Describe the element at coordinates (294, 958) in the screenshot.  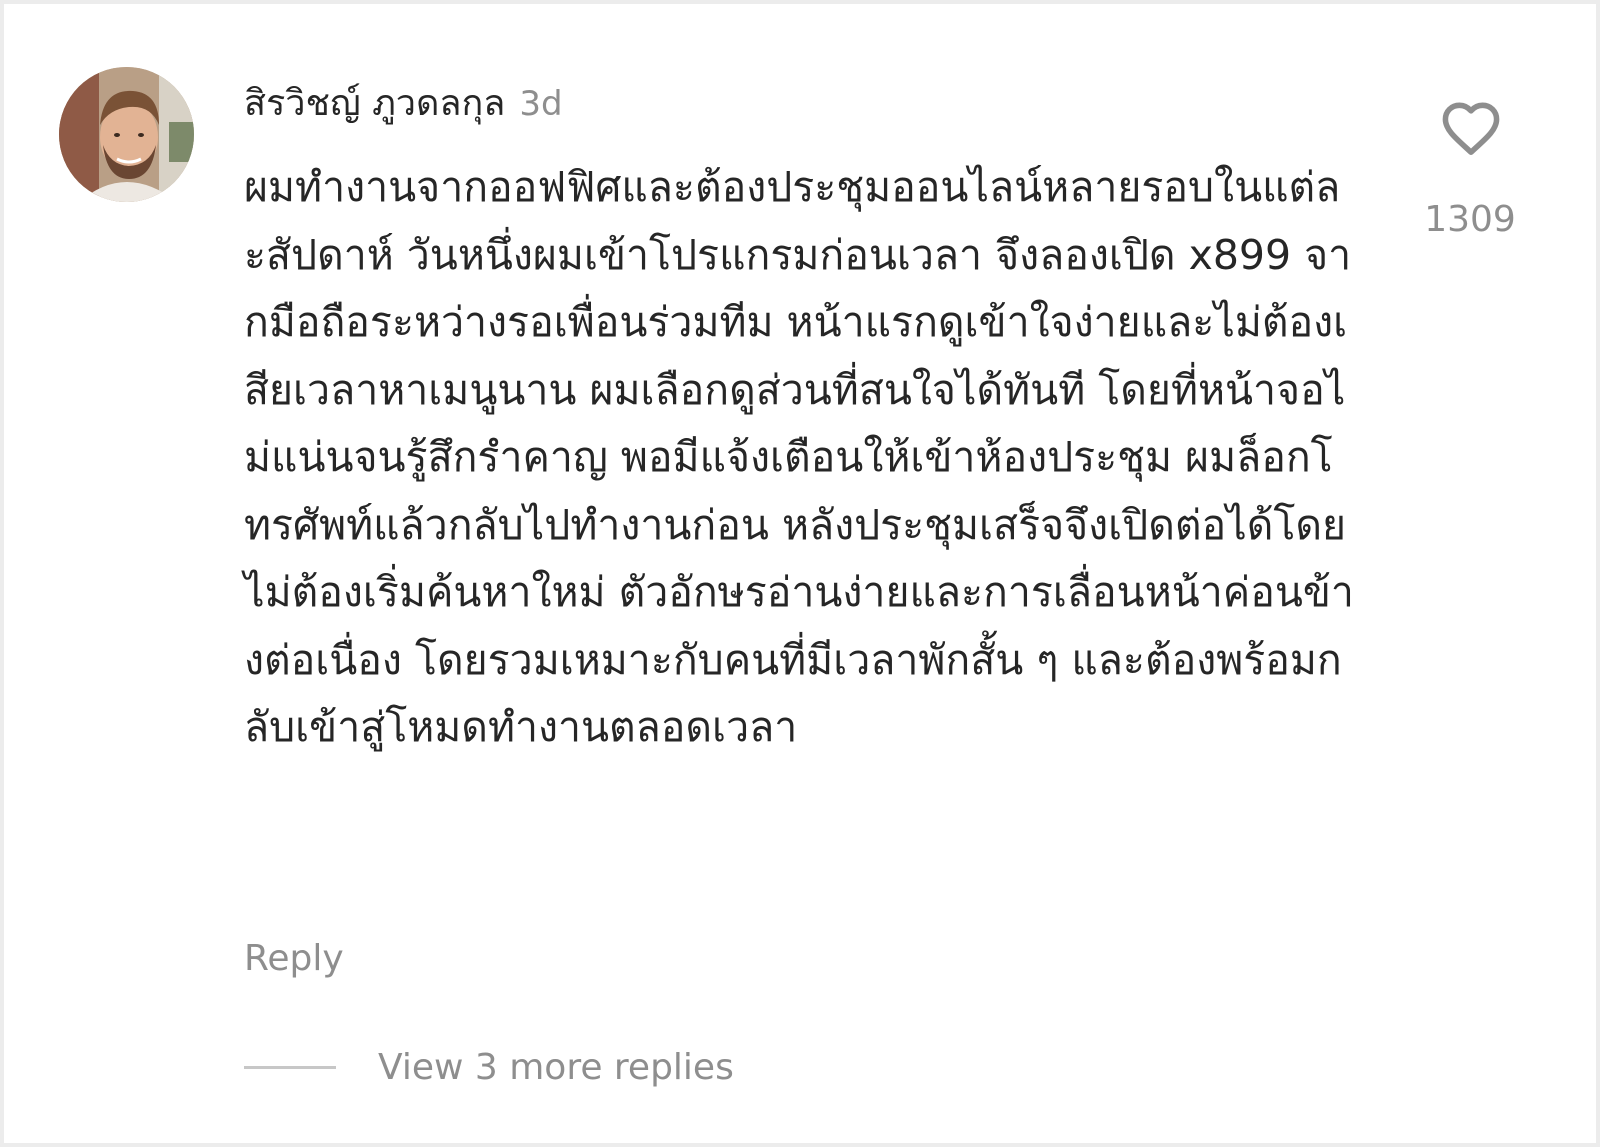
I see `reply-button: Reply` at that location.